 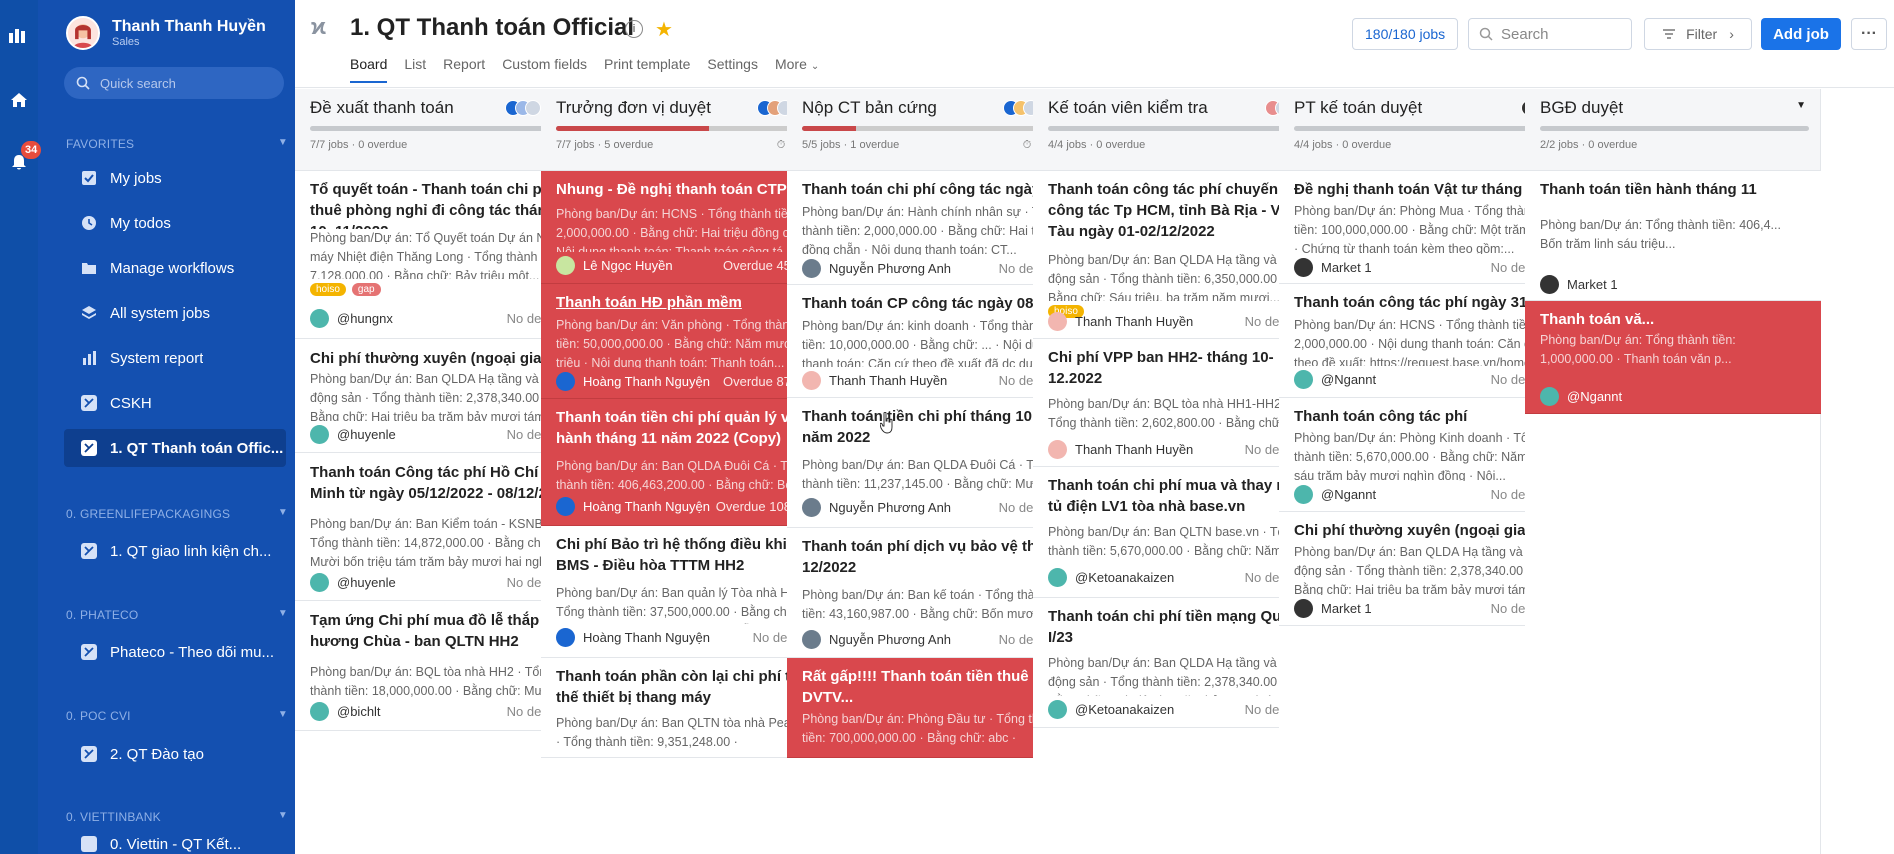 I want to click on card-title: Thanh toán chi phí công tác ngày 1/7, so click(x=935, y=189).